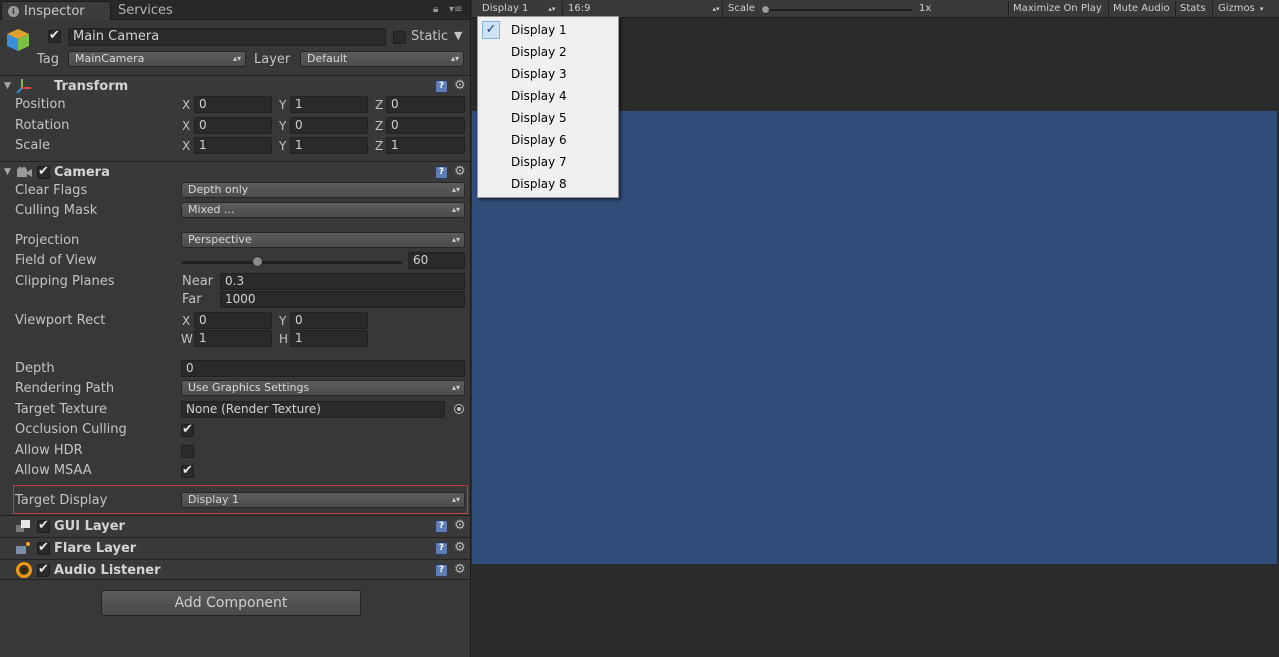  Describe the element at coordinates (436, 260) in the screenshot. I see `fov-field: 60` at that location.